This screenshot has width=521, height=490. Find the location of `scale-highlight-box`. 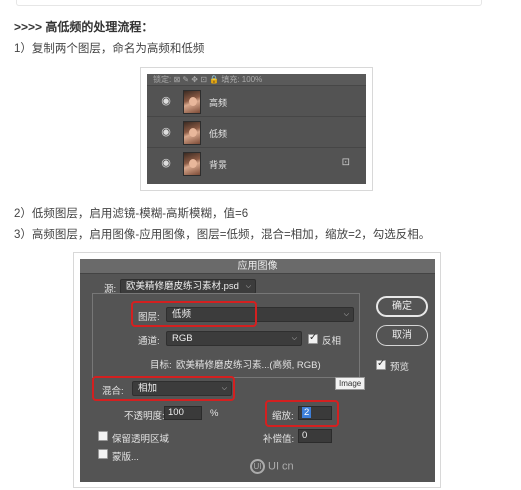

scale-highlight-box is located at coordinates (302, 413).